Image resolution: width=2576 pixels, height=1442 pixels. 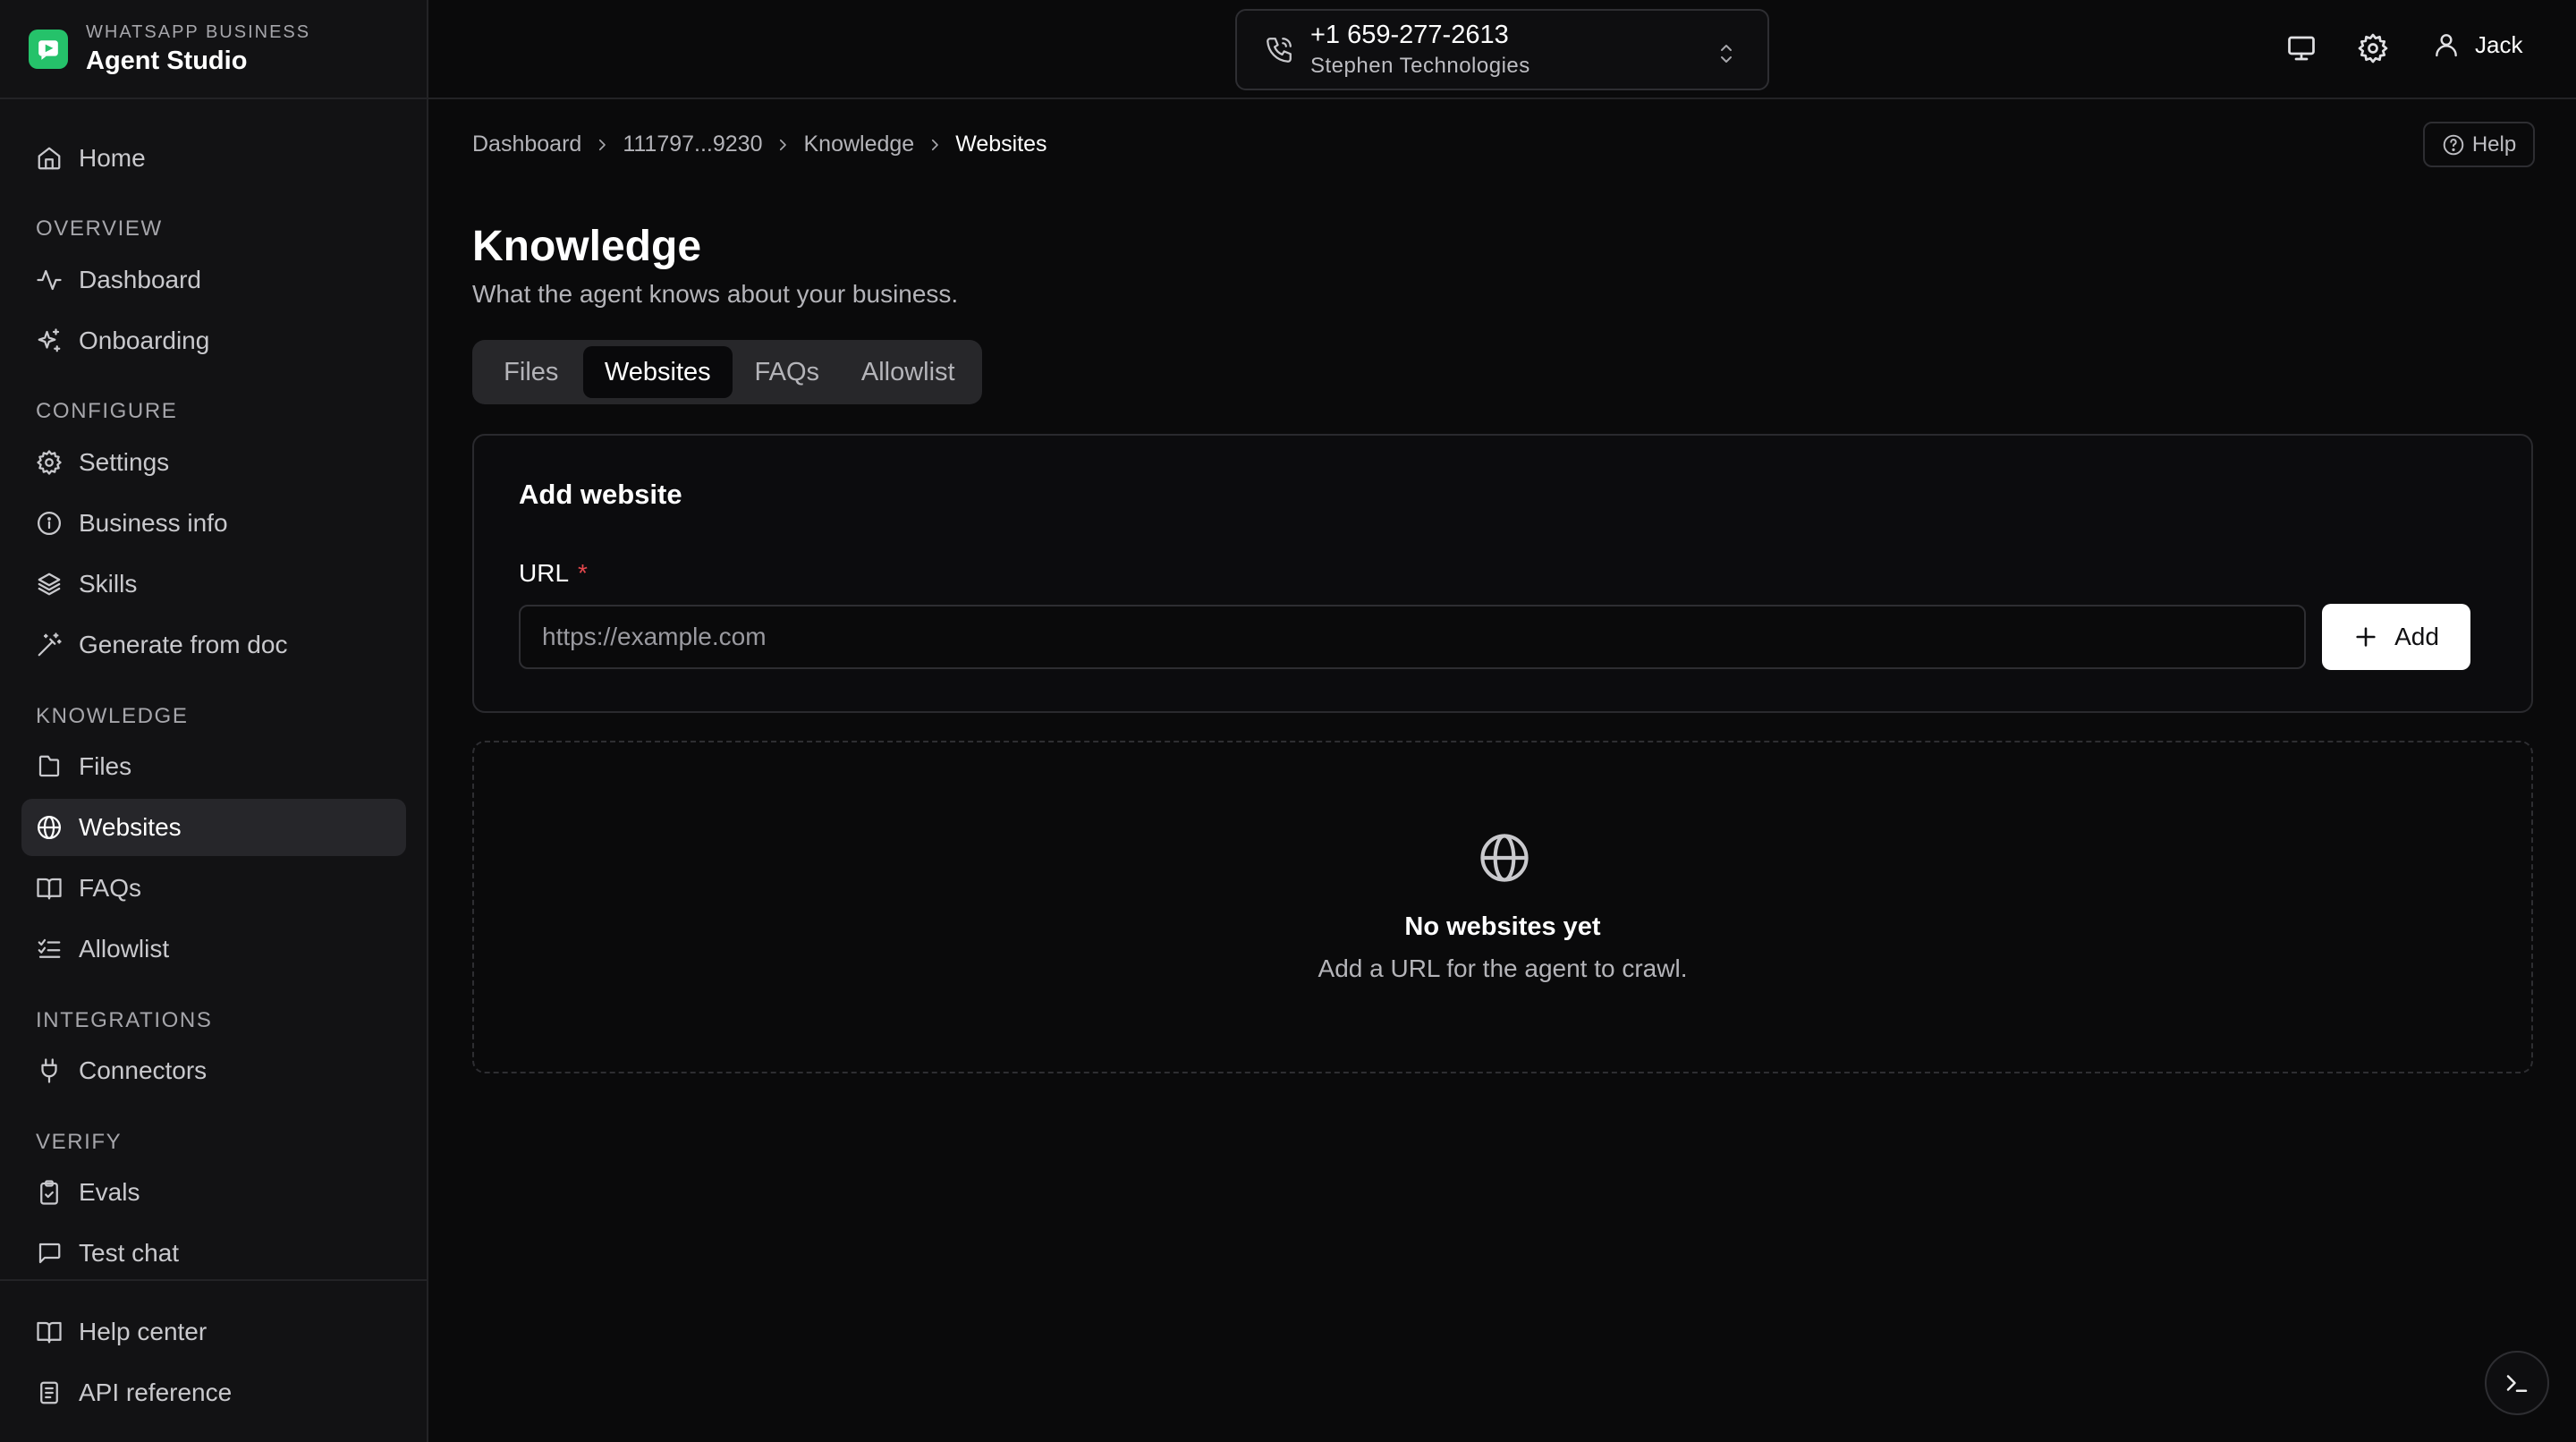 I want to click on sidebar-item-home: Home, so click(x=213, y=158).